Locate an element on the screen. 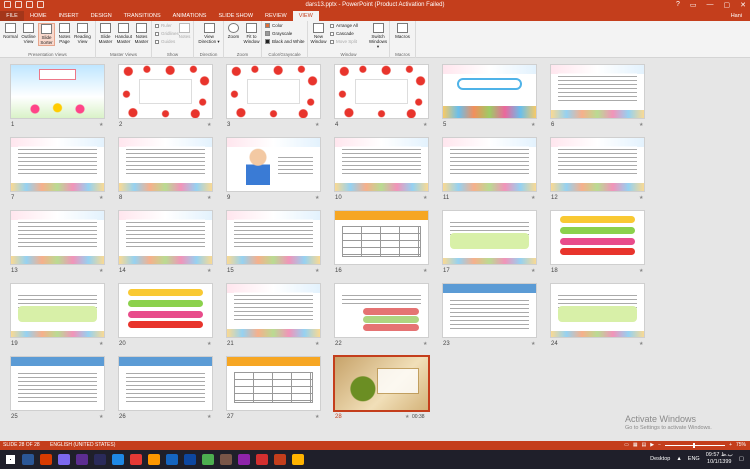  handout-master-button: Handout Master is located at coordinates (123, 33).